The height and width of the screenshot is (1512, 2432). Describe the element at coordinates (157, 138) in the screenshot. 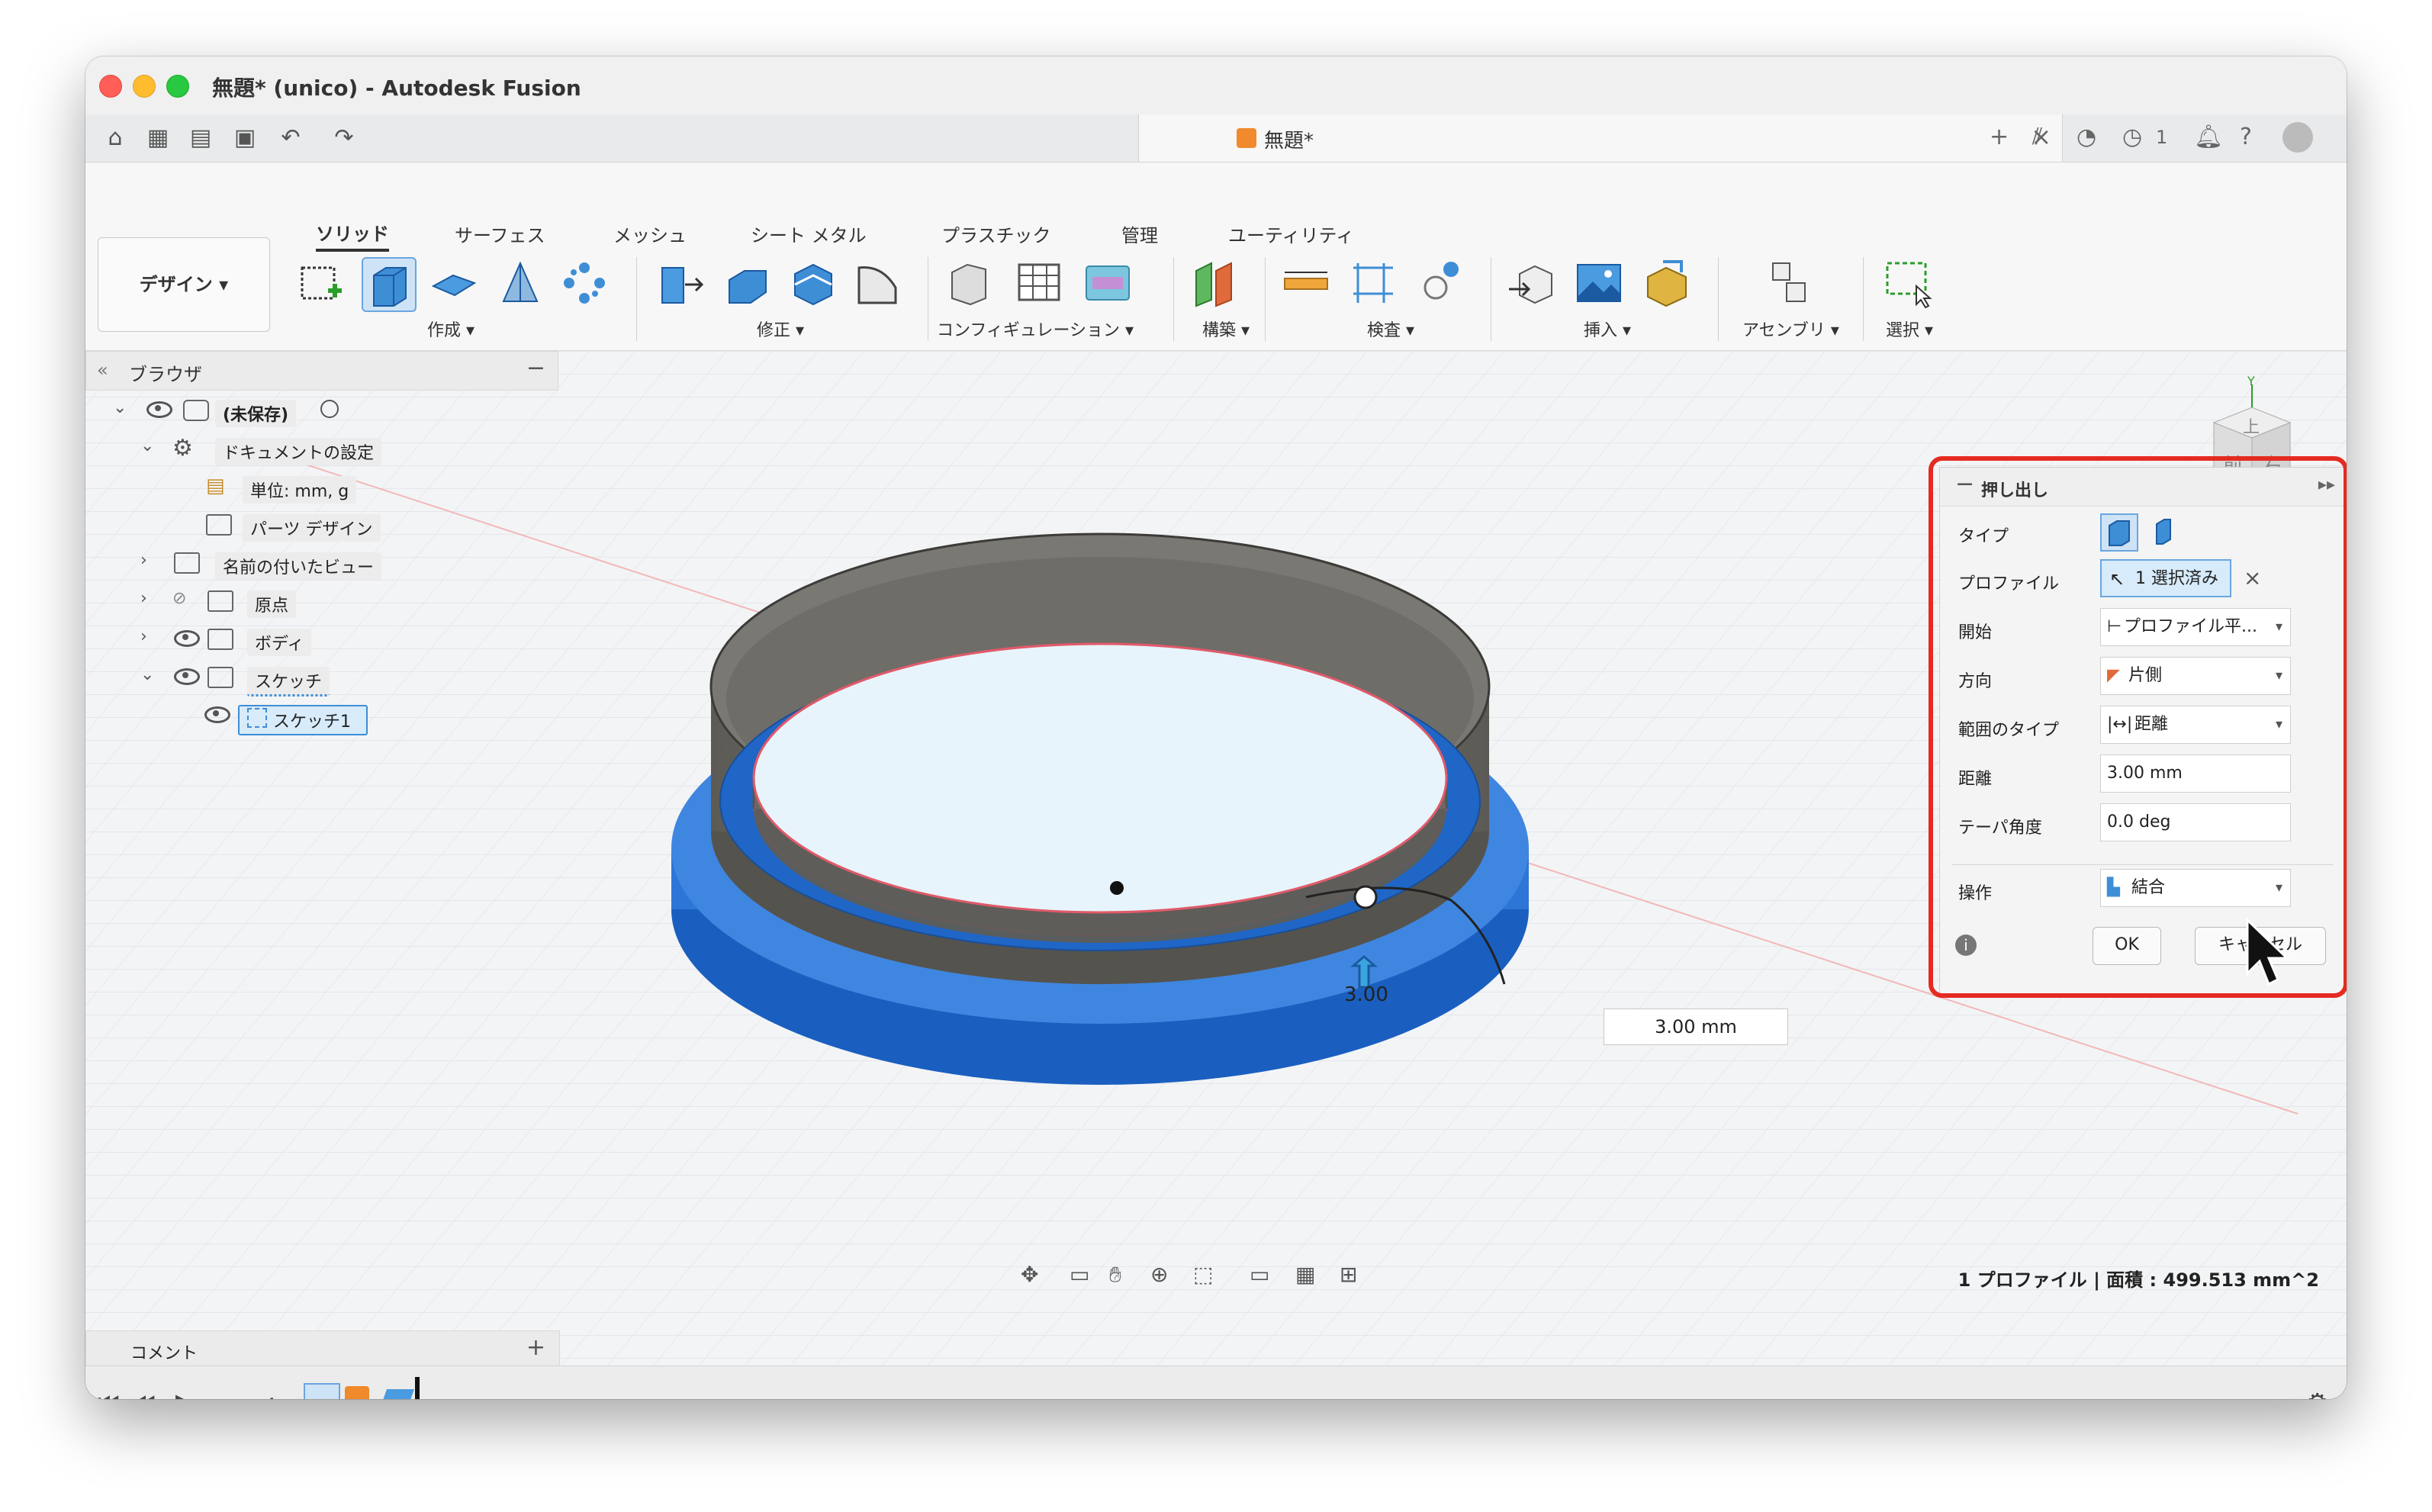

I see `data-panel-icon: ▦` at that location.